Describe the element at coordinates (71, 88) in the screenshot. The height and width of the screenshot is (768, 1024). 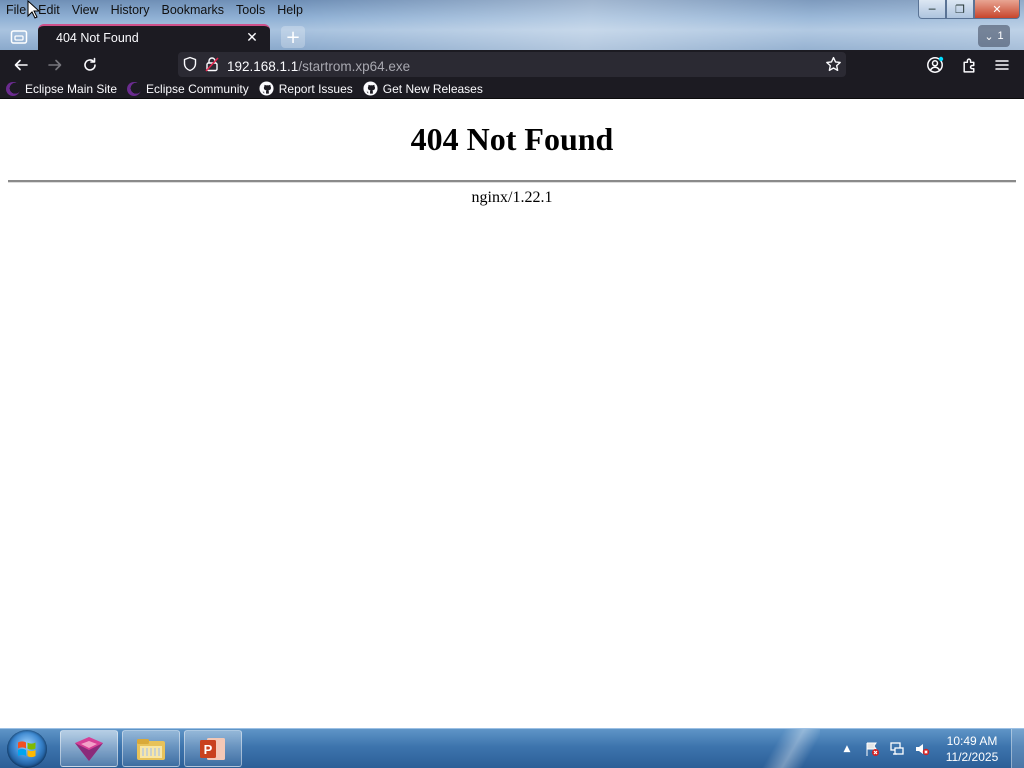
I see `bookmark-label: Eclipse Main Site` at that location.